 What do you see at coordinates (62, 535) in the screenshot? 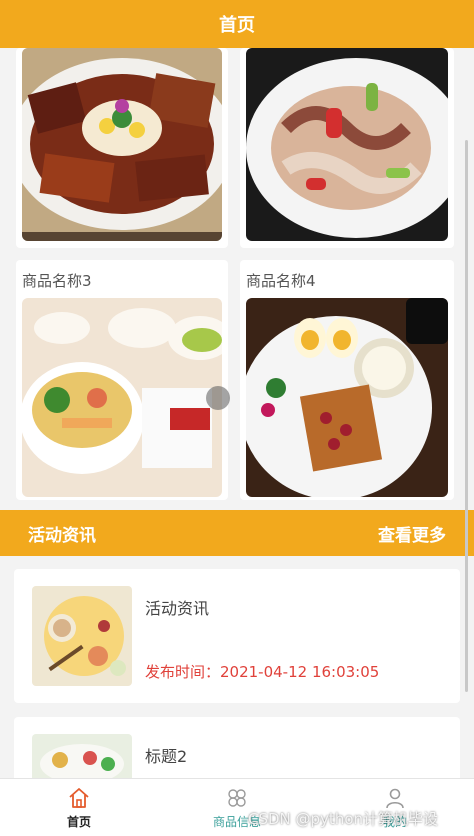
I see `news-section-title: 活动资讯` at bounding box center [62, 535].